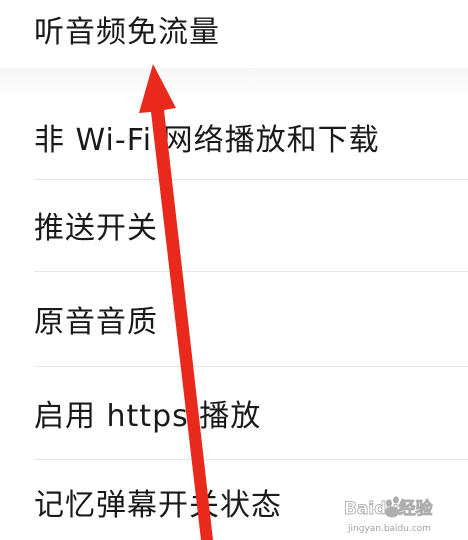 The width and height of the screenshot is (468, 540). Describe the element at coordinates (234, 31) in the screenshot. I see `settings-item-free-audio-data: 听音频免流量` at that location.